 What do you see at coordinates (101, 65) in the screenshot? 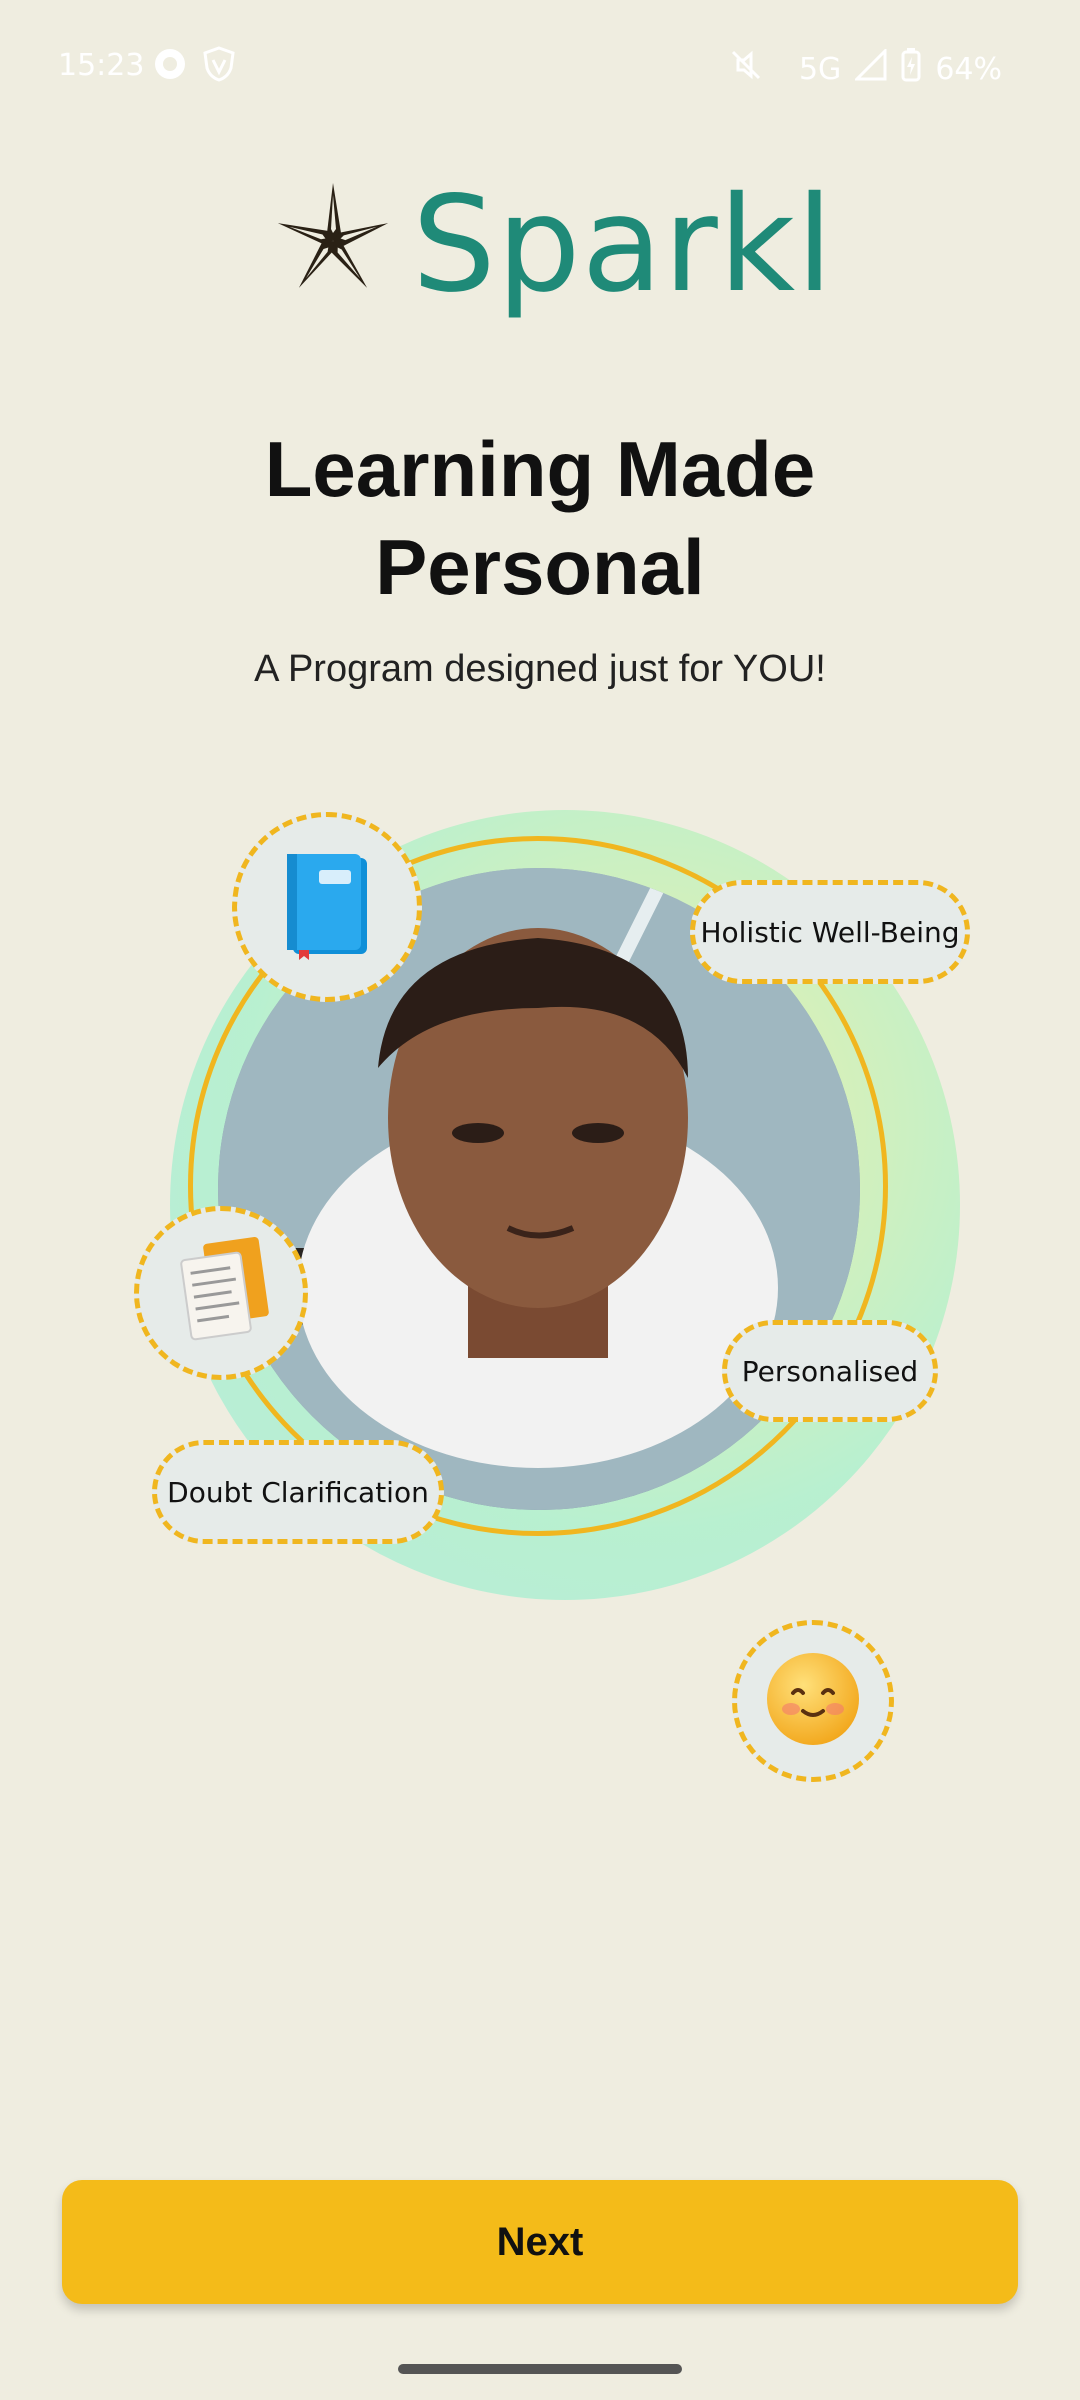
I see `status-time: 15:23` at bounding box center [101, 65].